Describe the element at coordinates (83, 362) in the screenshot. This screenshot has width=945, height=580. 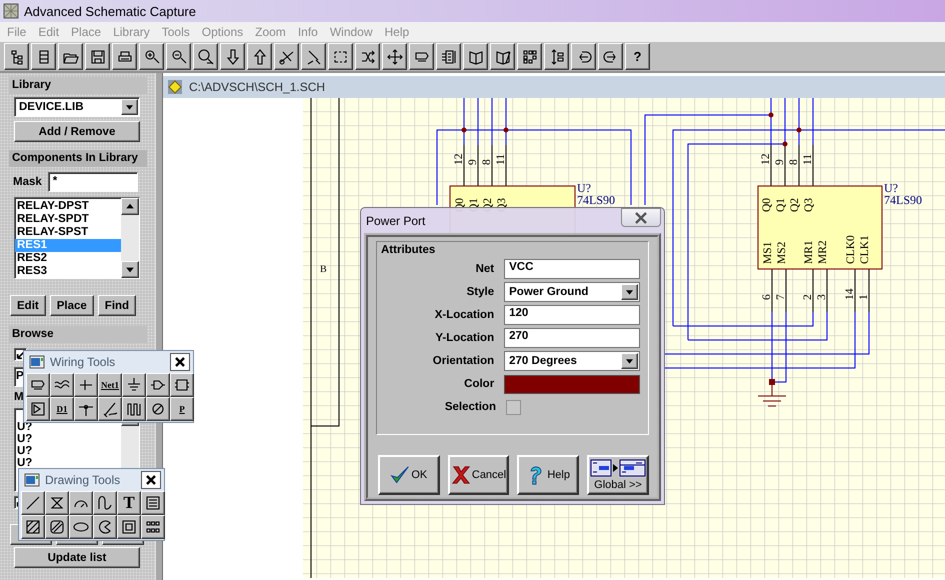
I see `palette-title: Wiring Tools` at that location.